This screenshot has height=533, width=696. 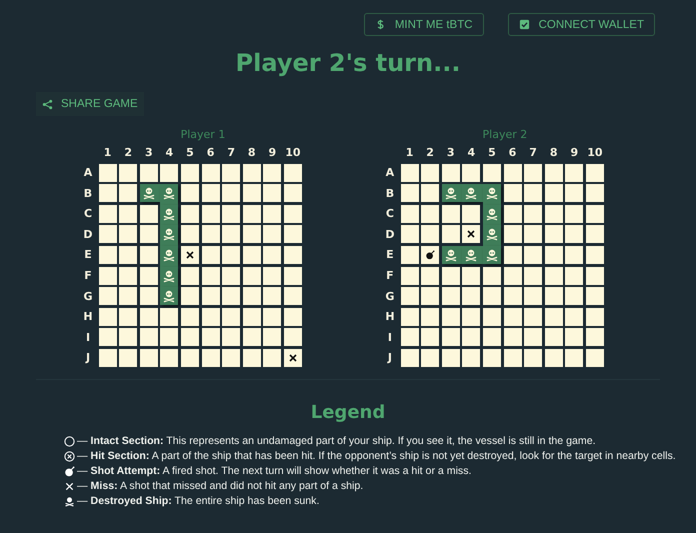 I want to click on header-button: CONNECT WALLET, so click(x=581, y=24).